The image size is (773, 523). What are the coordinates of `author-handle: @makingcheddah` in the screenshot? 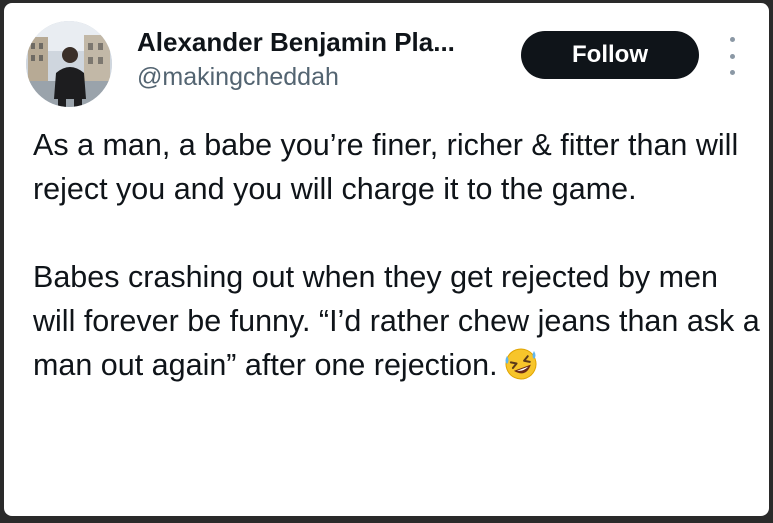 It's located at (238, 77).